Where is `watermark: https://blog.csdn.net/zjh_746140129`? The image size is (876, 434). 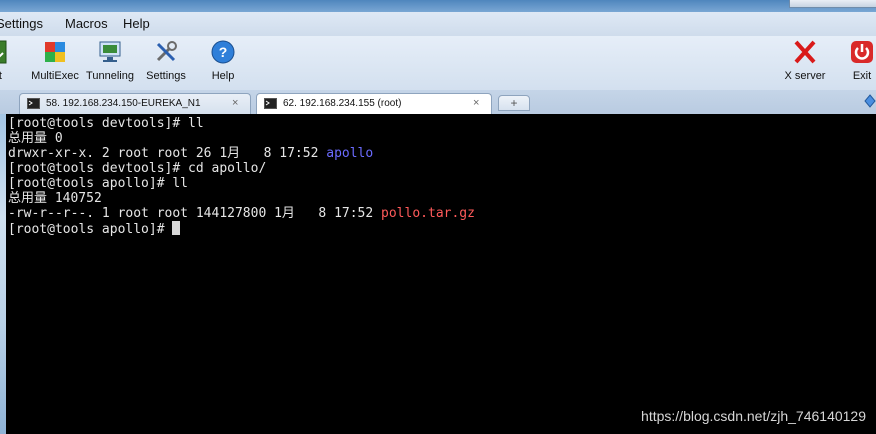 watermark: https://blog.csdn.net/zjh_746140129 is located at coordinates (753, 416).